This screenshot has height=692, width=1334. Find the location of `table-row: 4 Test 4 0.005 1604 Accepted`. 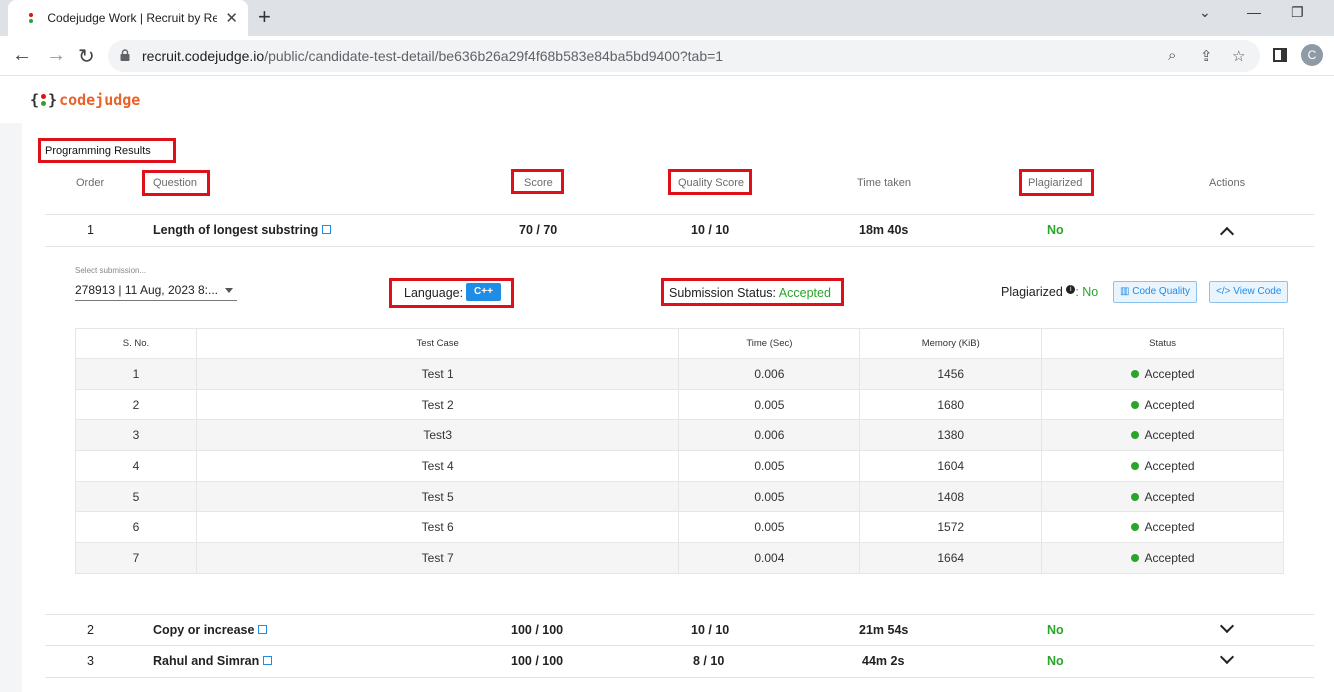

table-row: 4 Test 4 0.005 1604 Accepted is located at coordinates (679, 466).